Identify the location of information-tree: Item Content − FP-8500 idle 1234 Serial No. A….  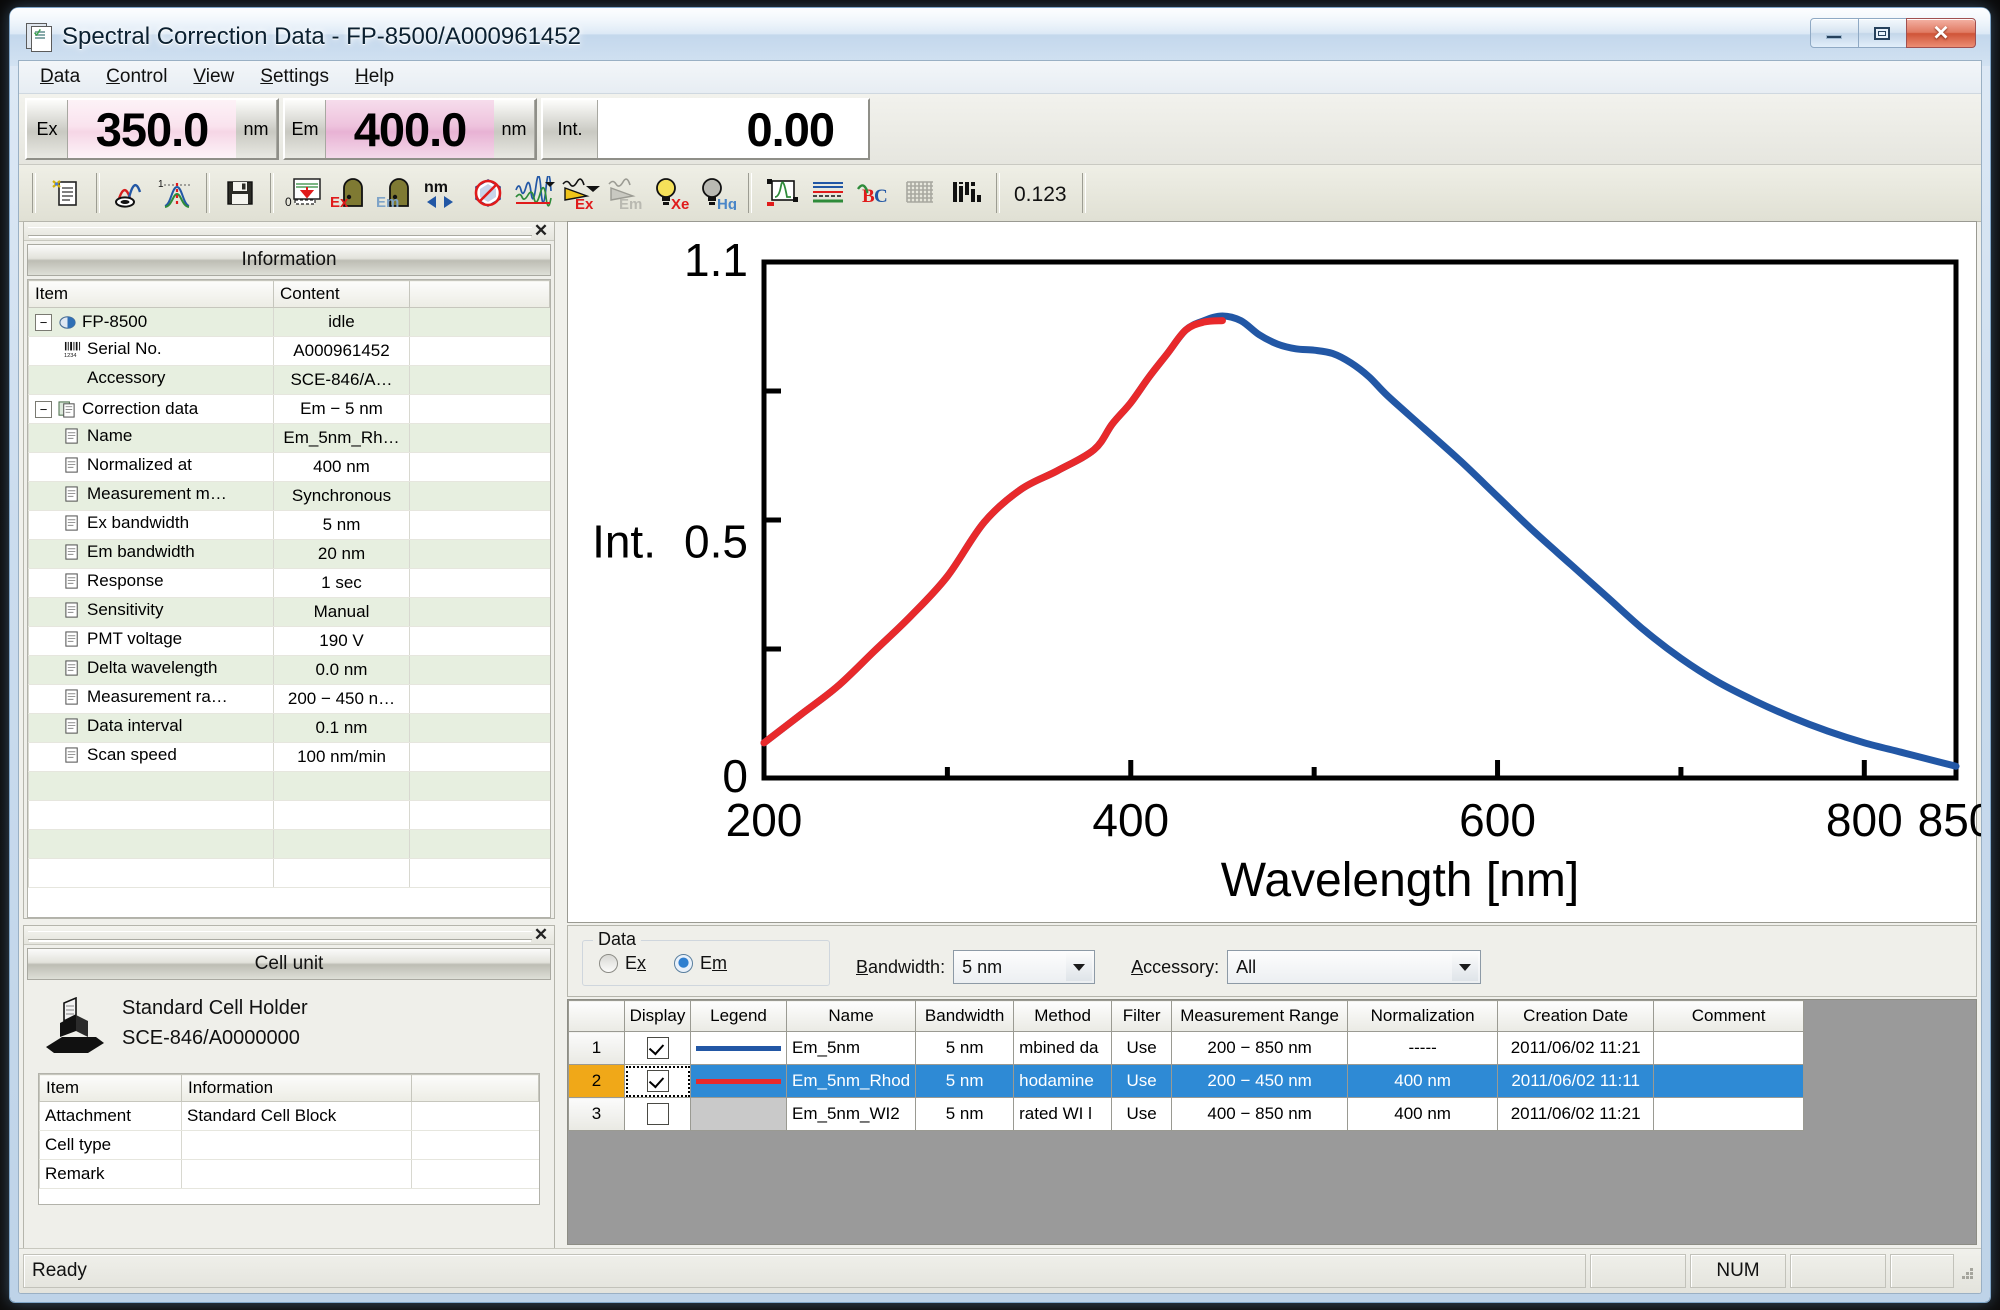
(289, 598).